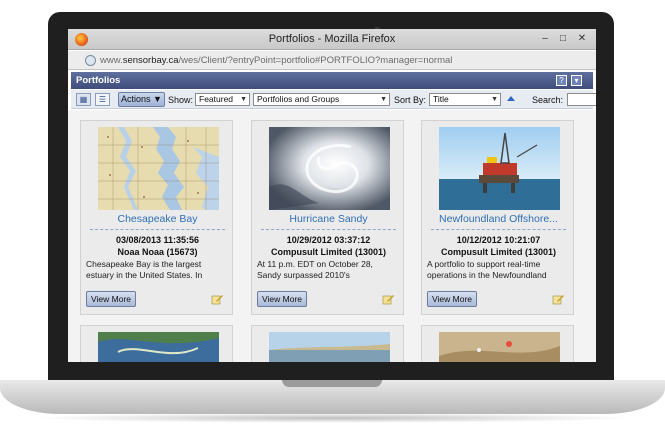  Describe the element at coordinates (410, 100) in the screenshot. I see `sort-label: Sort By:` at that location.